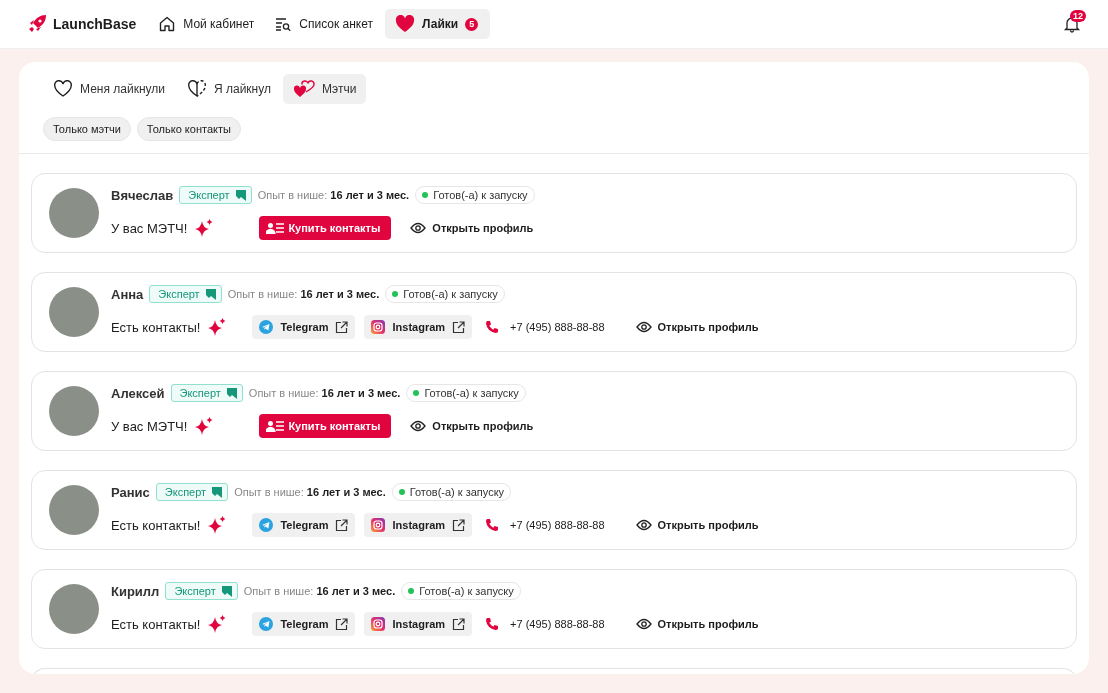  Describe the element at coordinates (135, 591) in the screenshot. I see `profile-name: Кирилл` at that location.